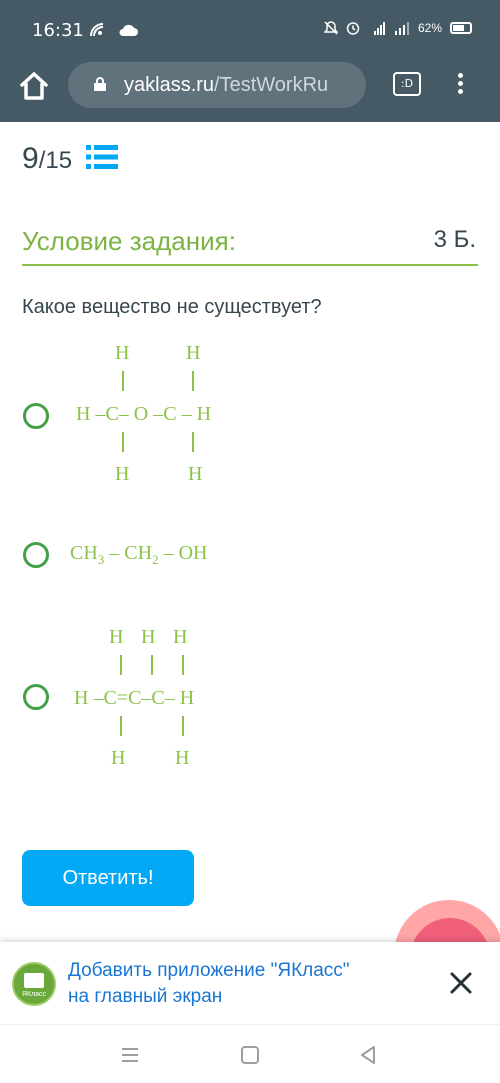 The height and width of the screenshot is (1083, 500). What do you see at coordinates (130, 1055) in the screenshot?
I see `recent-apps-icon` at bounding box center [130, 1055].